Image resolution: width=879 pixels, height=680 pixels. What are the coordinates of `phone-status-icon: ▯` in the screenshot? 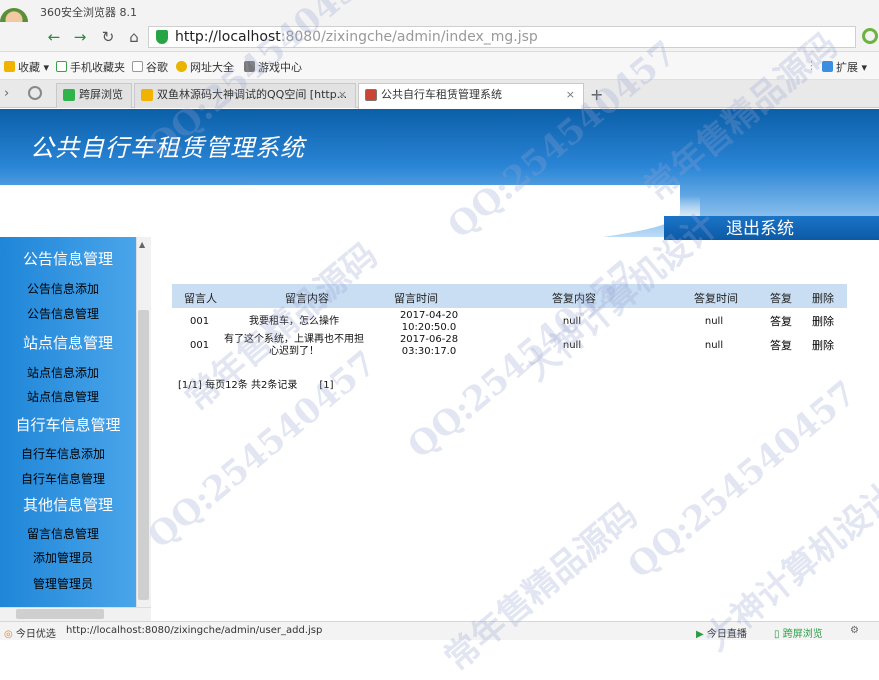 It's located at (777, 634).